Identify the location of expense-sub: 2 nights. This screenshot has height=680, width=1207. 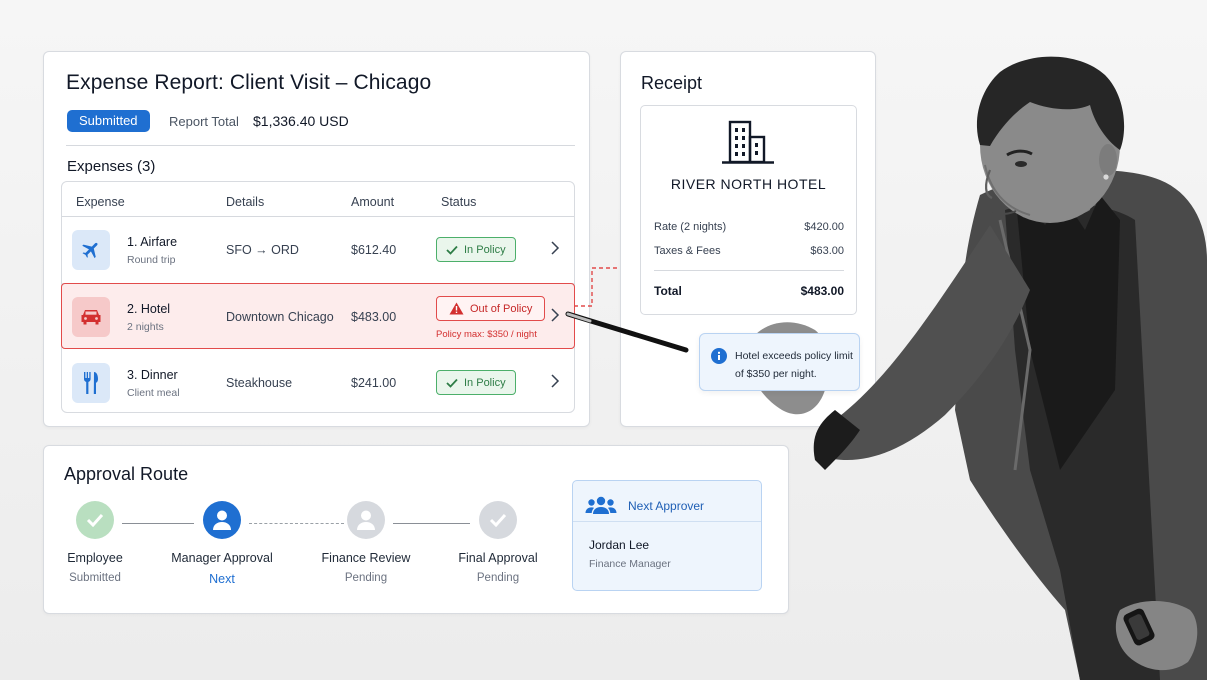
(145, 327).